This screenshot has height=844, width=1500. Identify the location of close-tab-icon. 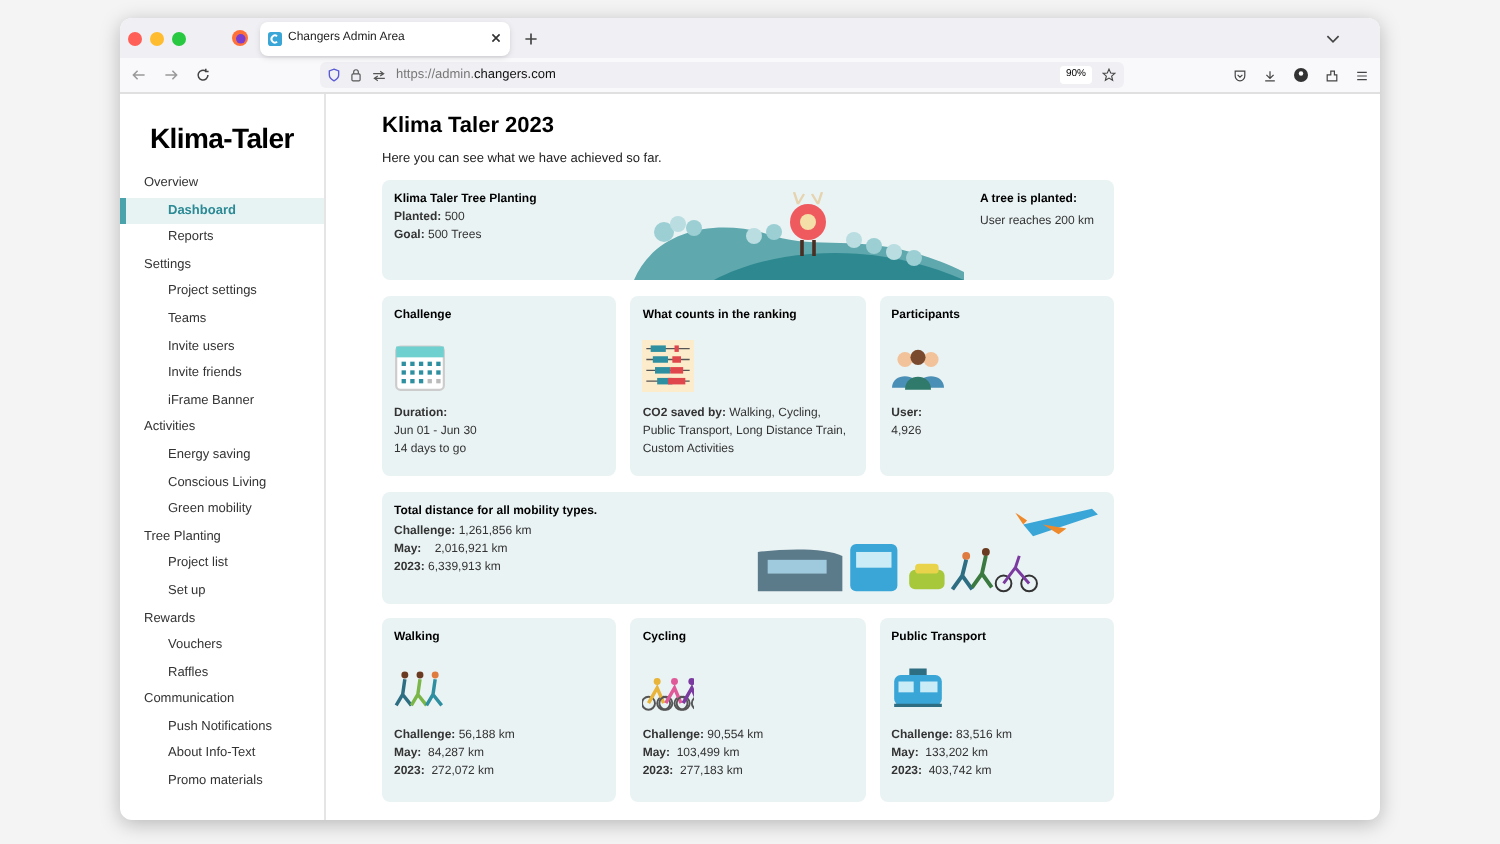
(496, 38).